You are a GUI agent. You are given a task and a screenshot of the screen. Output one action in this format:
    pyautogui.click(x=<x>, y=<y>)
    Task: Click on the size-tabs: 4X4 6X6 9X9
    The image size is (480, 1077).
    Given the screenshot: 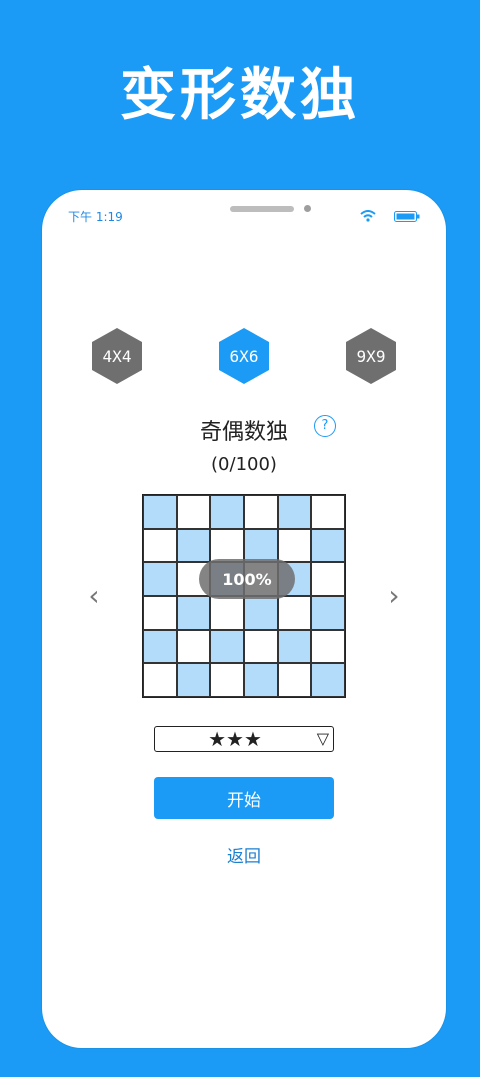 What is the action you would take?
    pyautogui.click(x=244, y=356)
    